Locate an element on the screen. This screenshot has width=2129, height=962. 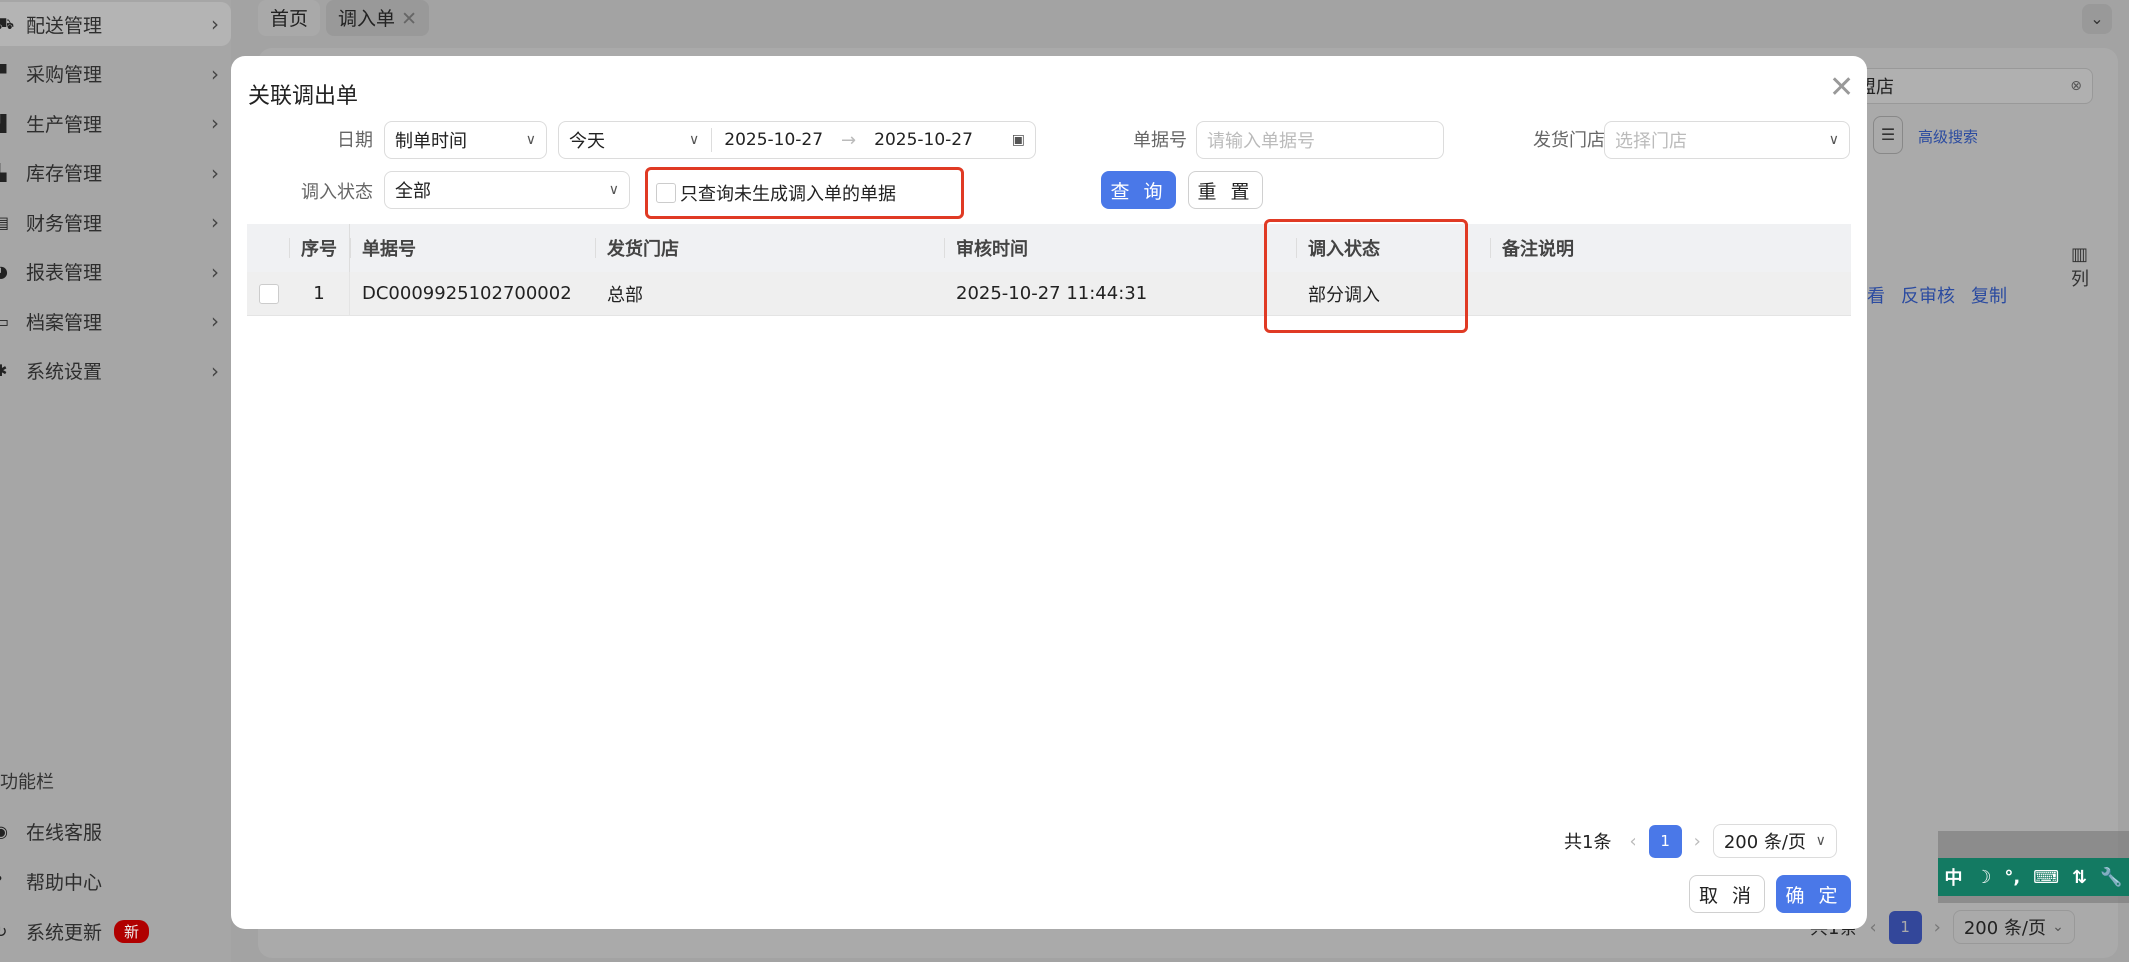
function-item-label: 帮助中心 is located at coordinates (64, 882).